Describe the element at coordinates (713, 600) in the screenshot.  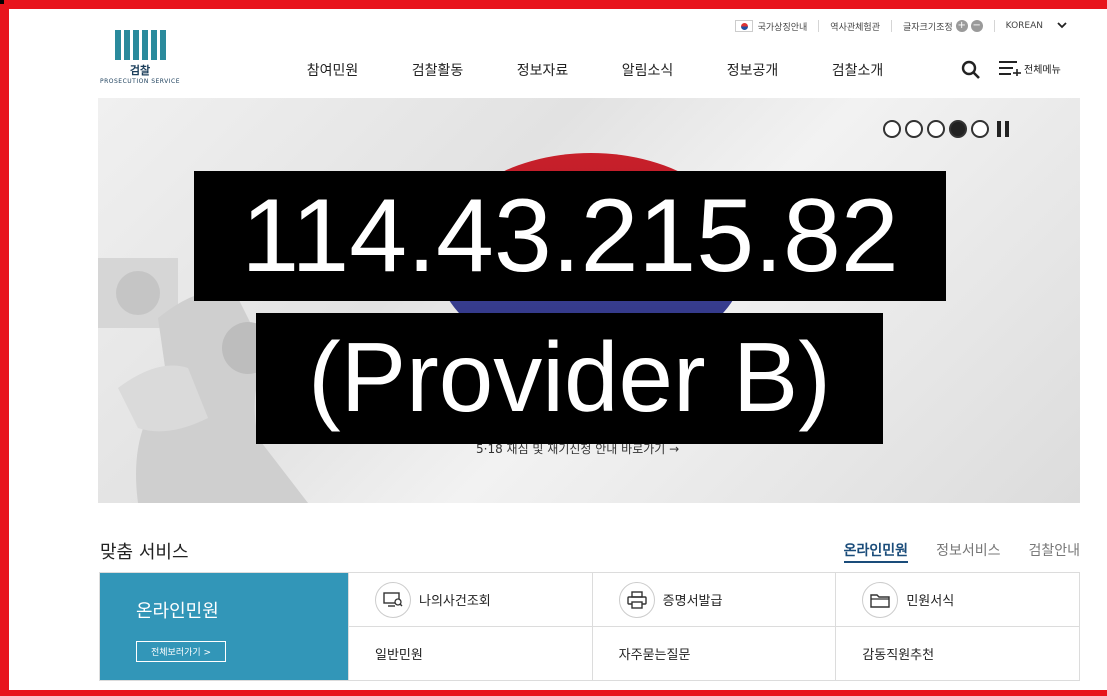
I see `service-certificate: 증명서발급` at that location.